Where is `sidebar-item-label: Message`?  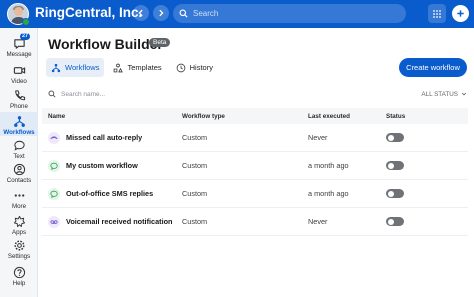
sidebar-item-label: Message is located at coordinates (19, 54).